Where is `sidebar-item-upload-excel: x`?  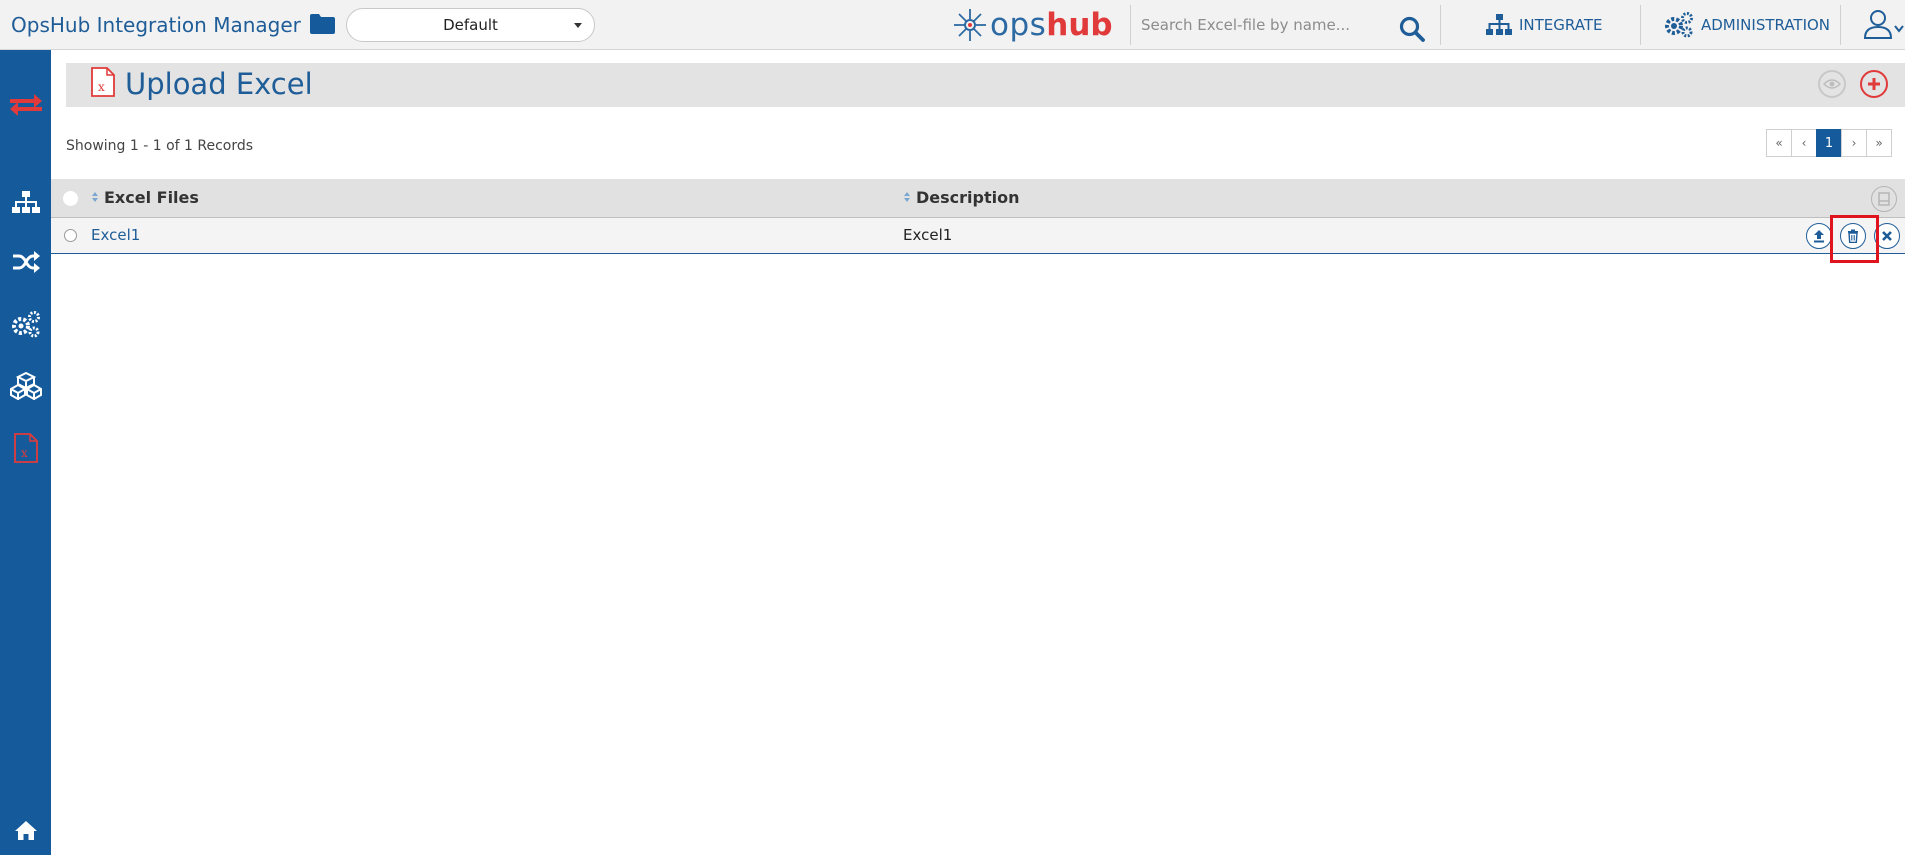 sidebar-item-upload-excel: x is located at coordinates (25, 448).